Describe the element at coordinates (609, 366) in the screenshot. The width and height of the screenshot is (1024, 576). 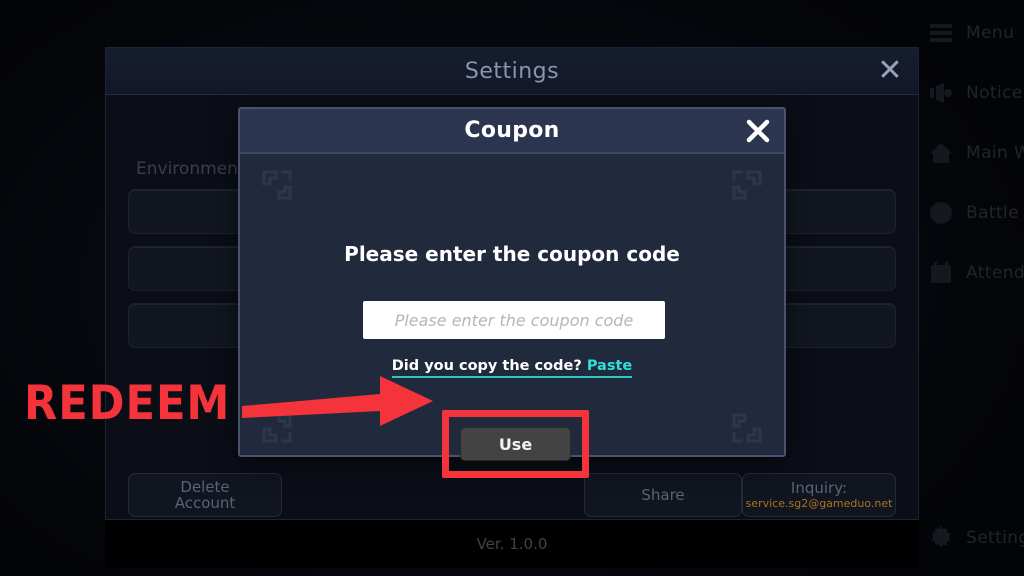
I see `paste-link: Paste` at that location.